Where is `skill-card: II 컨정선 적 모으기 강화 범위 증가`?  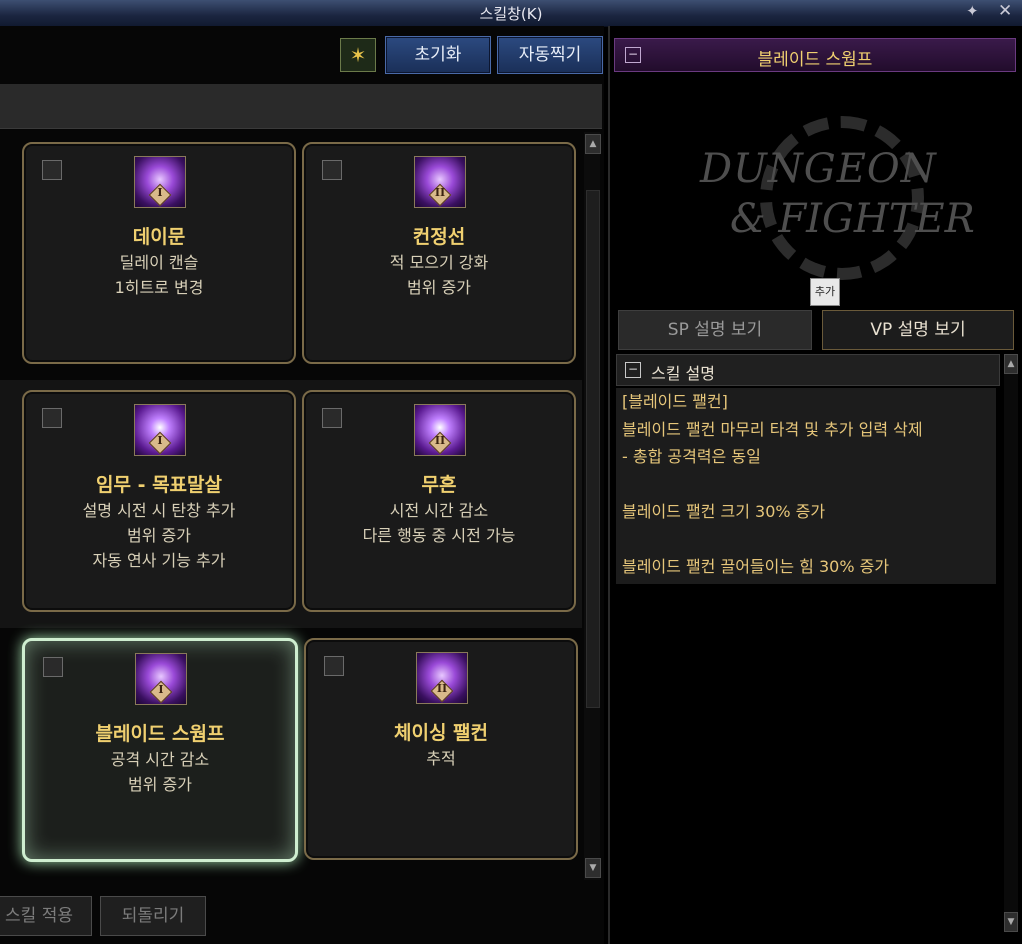
skill-card: II 컨정선 적 모으기 강화 범위 증가 is located at coordinates (439, 253).